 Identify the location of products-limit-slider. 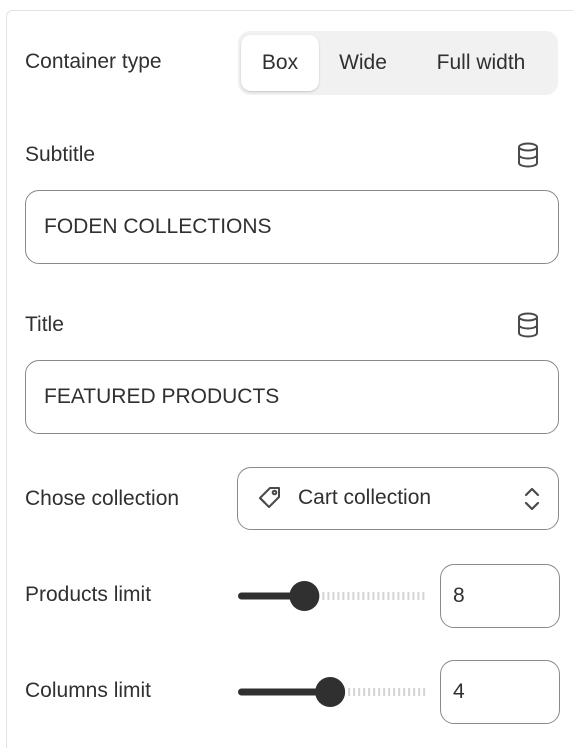
(332, 596).